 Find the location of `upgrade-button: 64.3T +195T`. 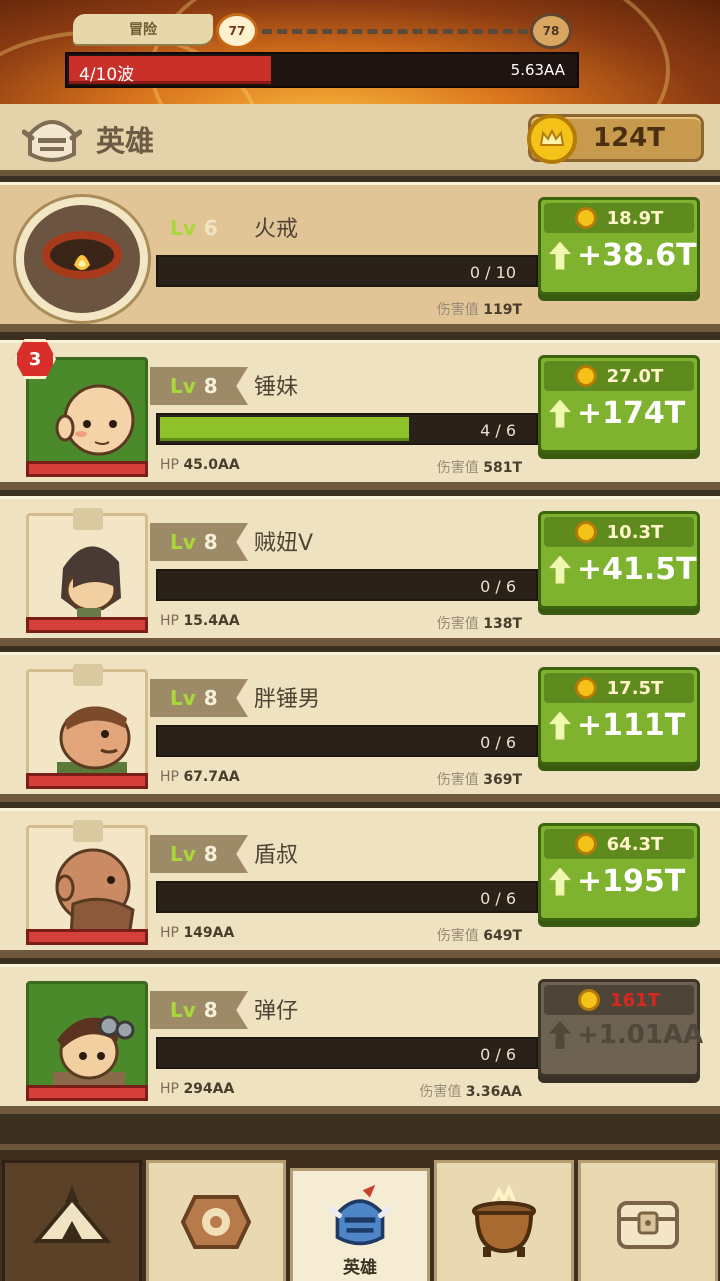

upgrade-button: 64.3T +195T is located at coordinates (619, 872).